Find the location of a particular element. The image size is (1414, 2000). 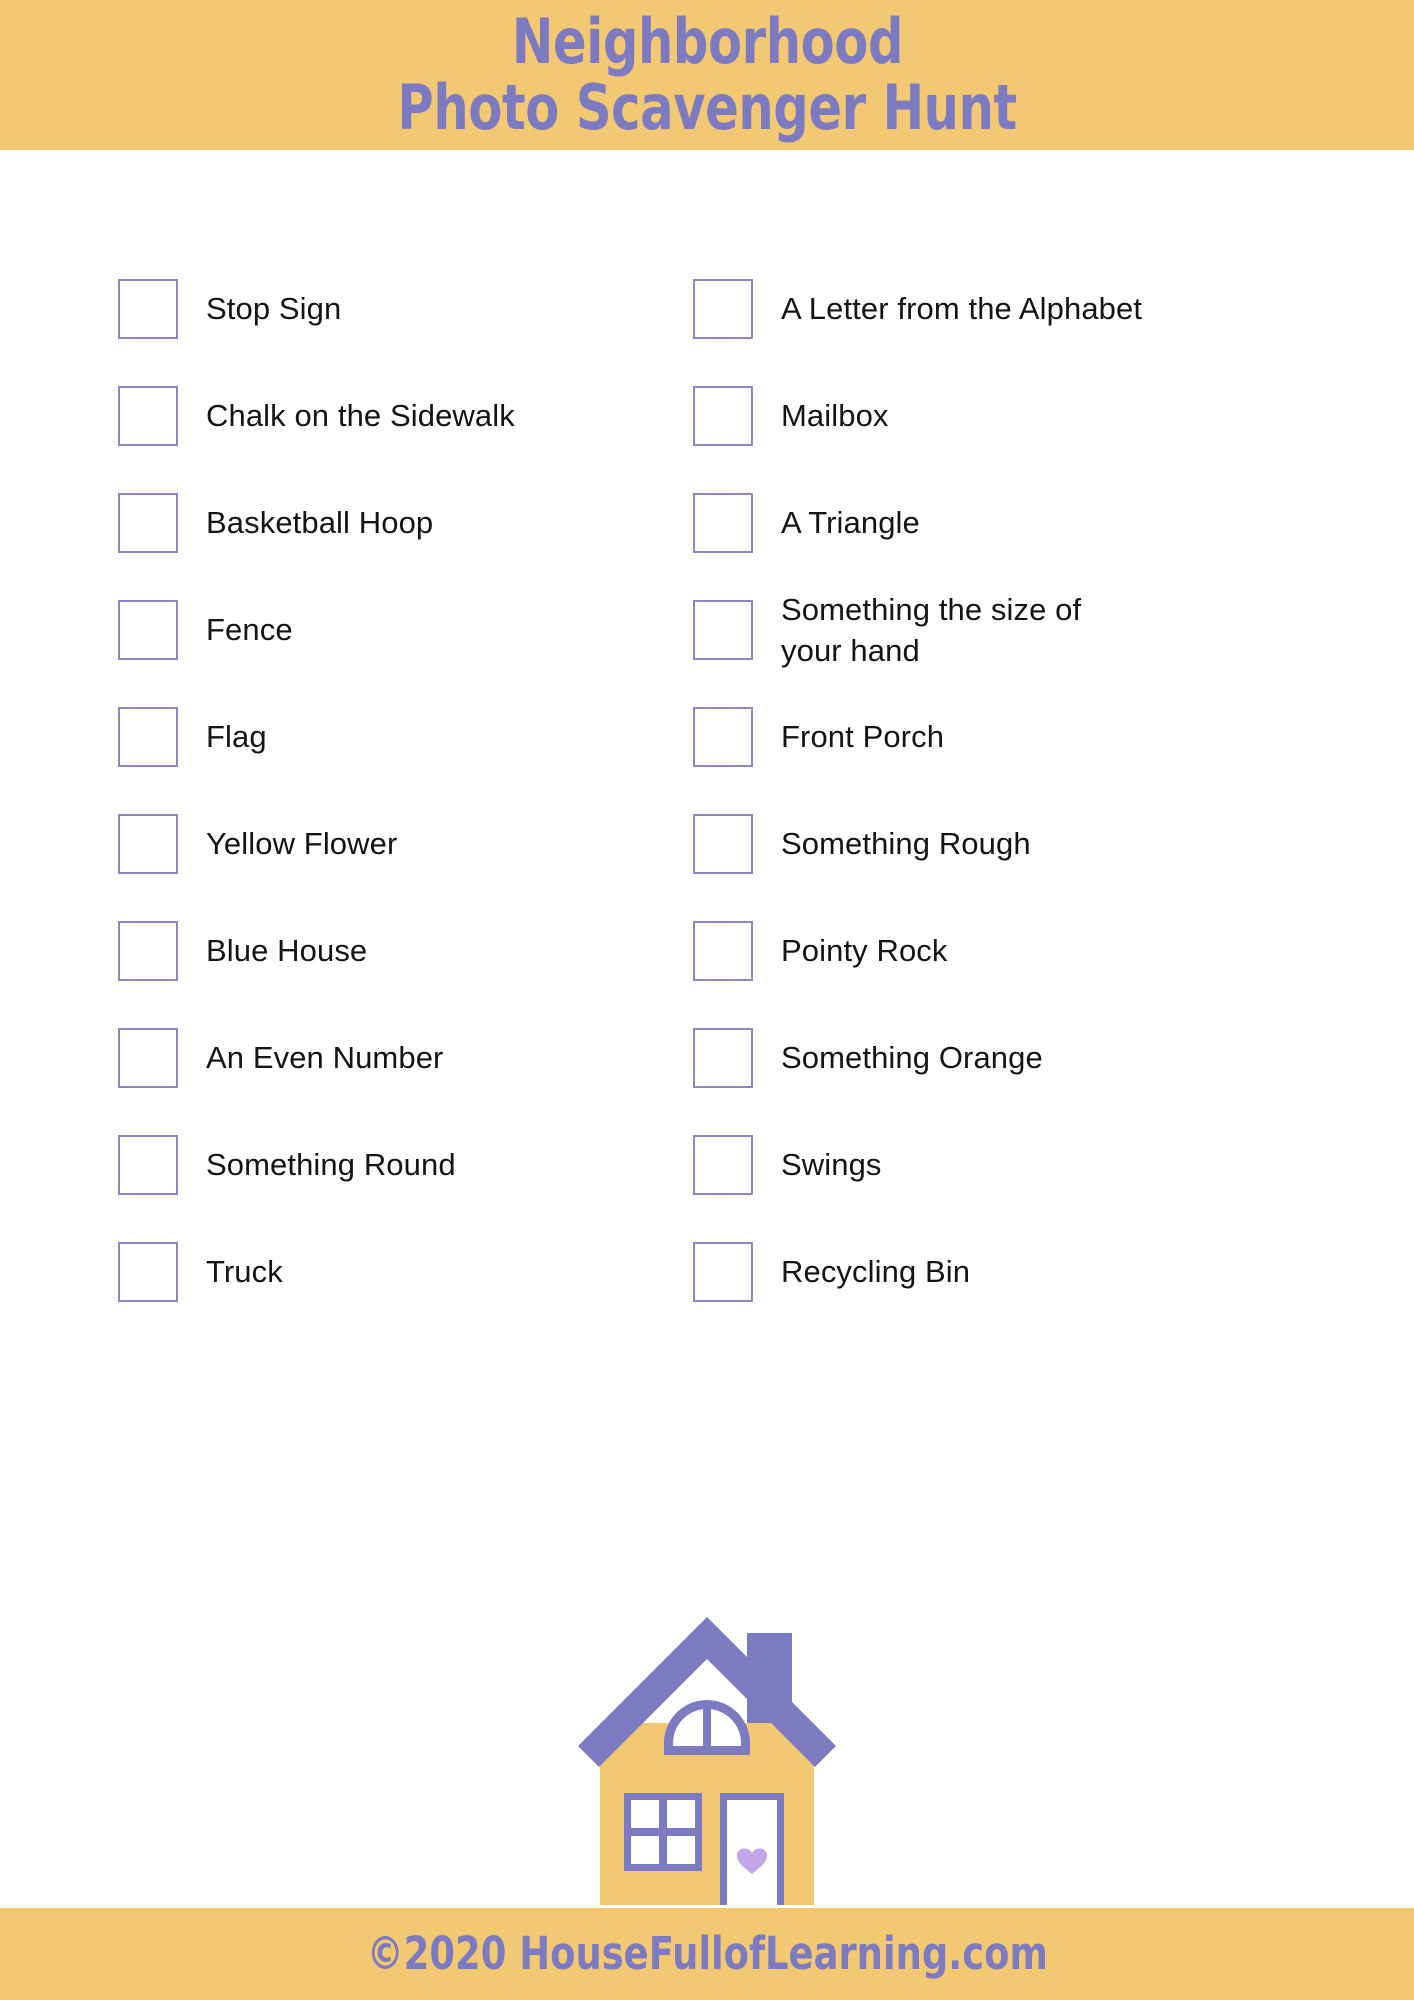

page-header: Neighborhood Photo Scavenger Hunt is located at coordinates (707, 75).